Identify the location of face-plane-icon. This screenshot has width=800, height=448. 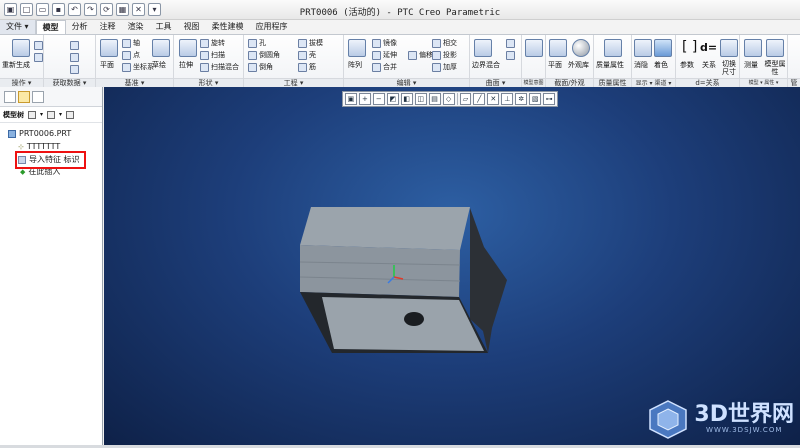
(558, 48).